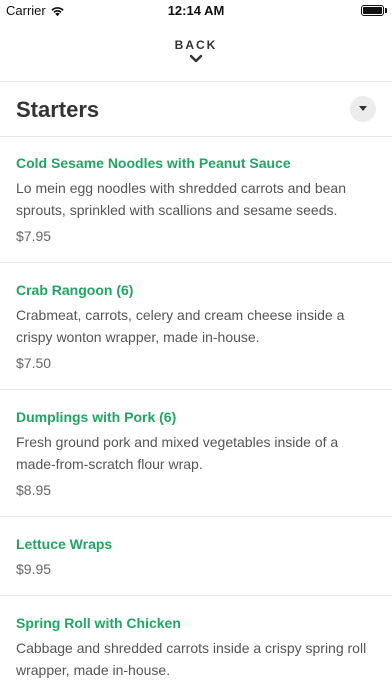  I want to click on caret-down-icon, so click(363, 108).